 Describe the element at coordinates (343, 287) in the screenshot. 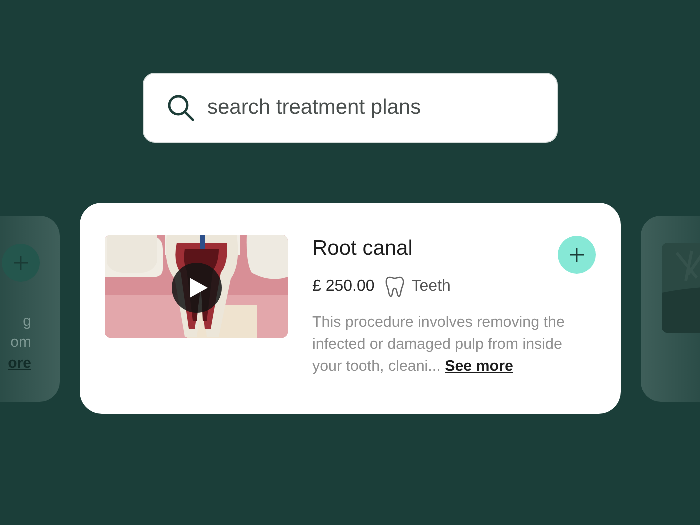

I see `treatment-price: £ 250.00` at that location.